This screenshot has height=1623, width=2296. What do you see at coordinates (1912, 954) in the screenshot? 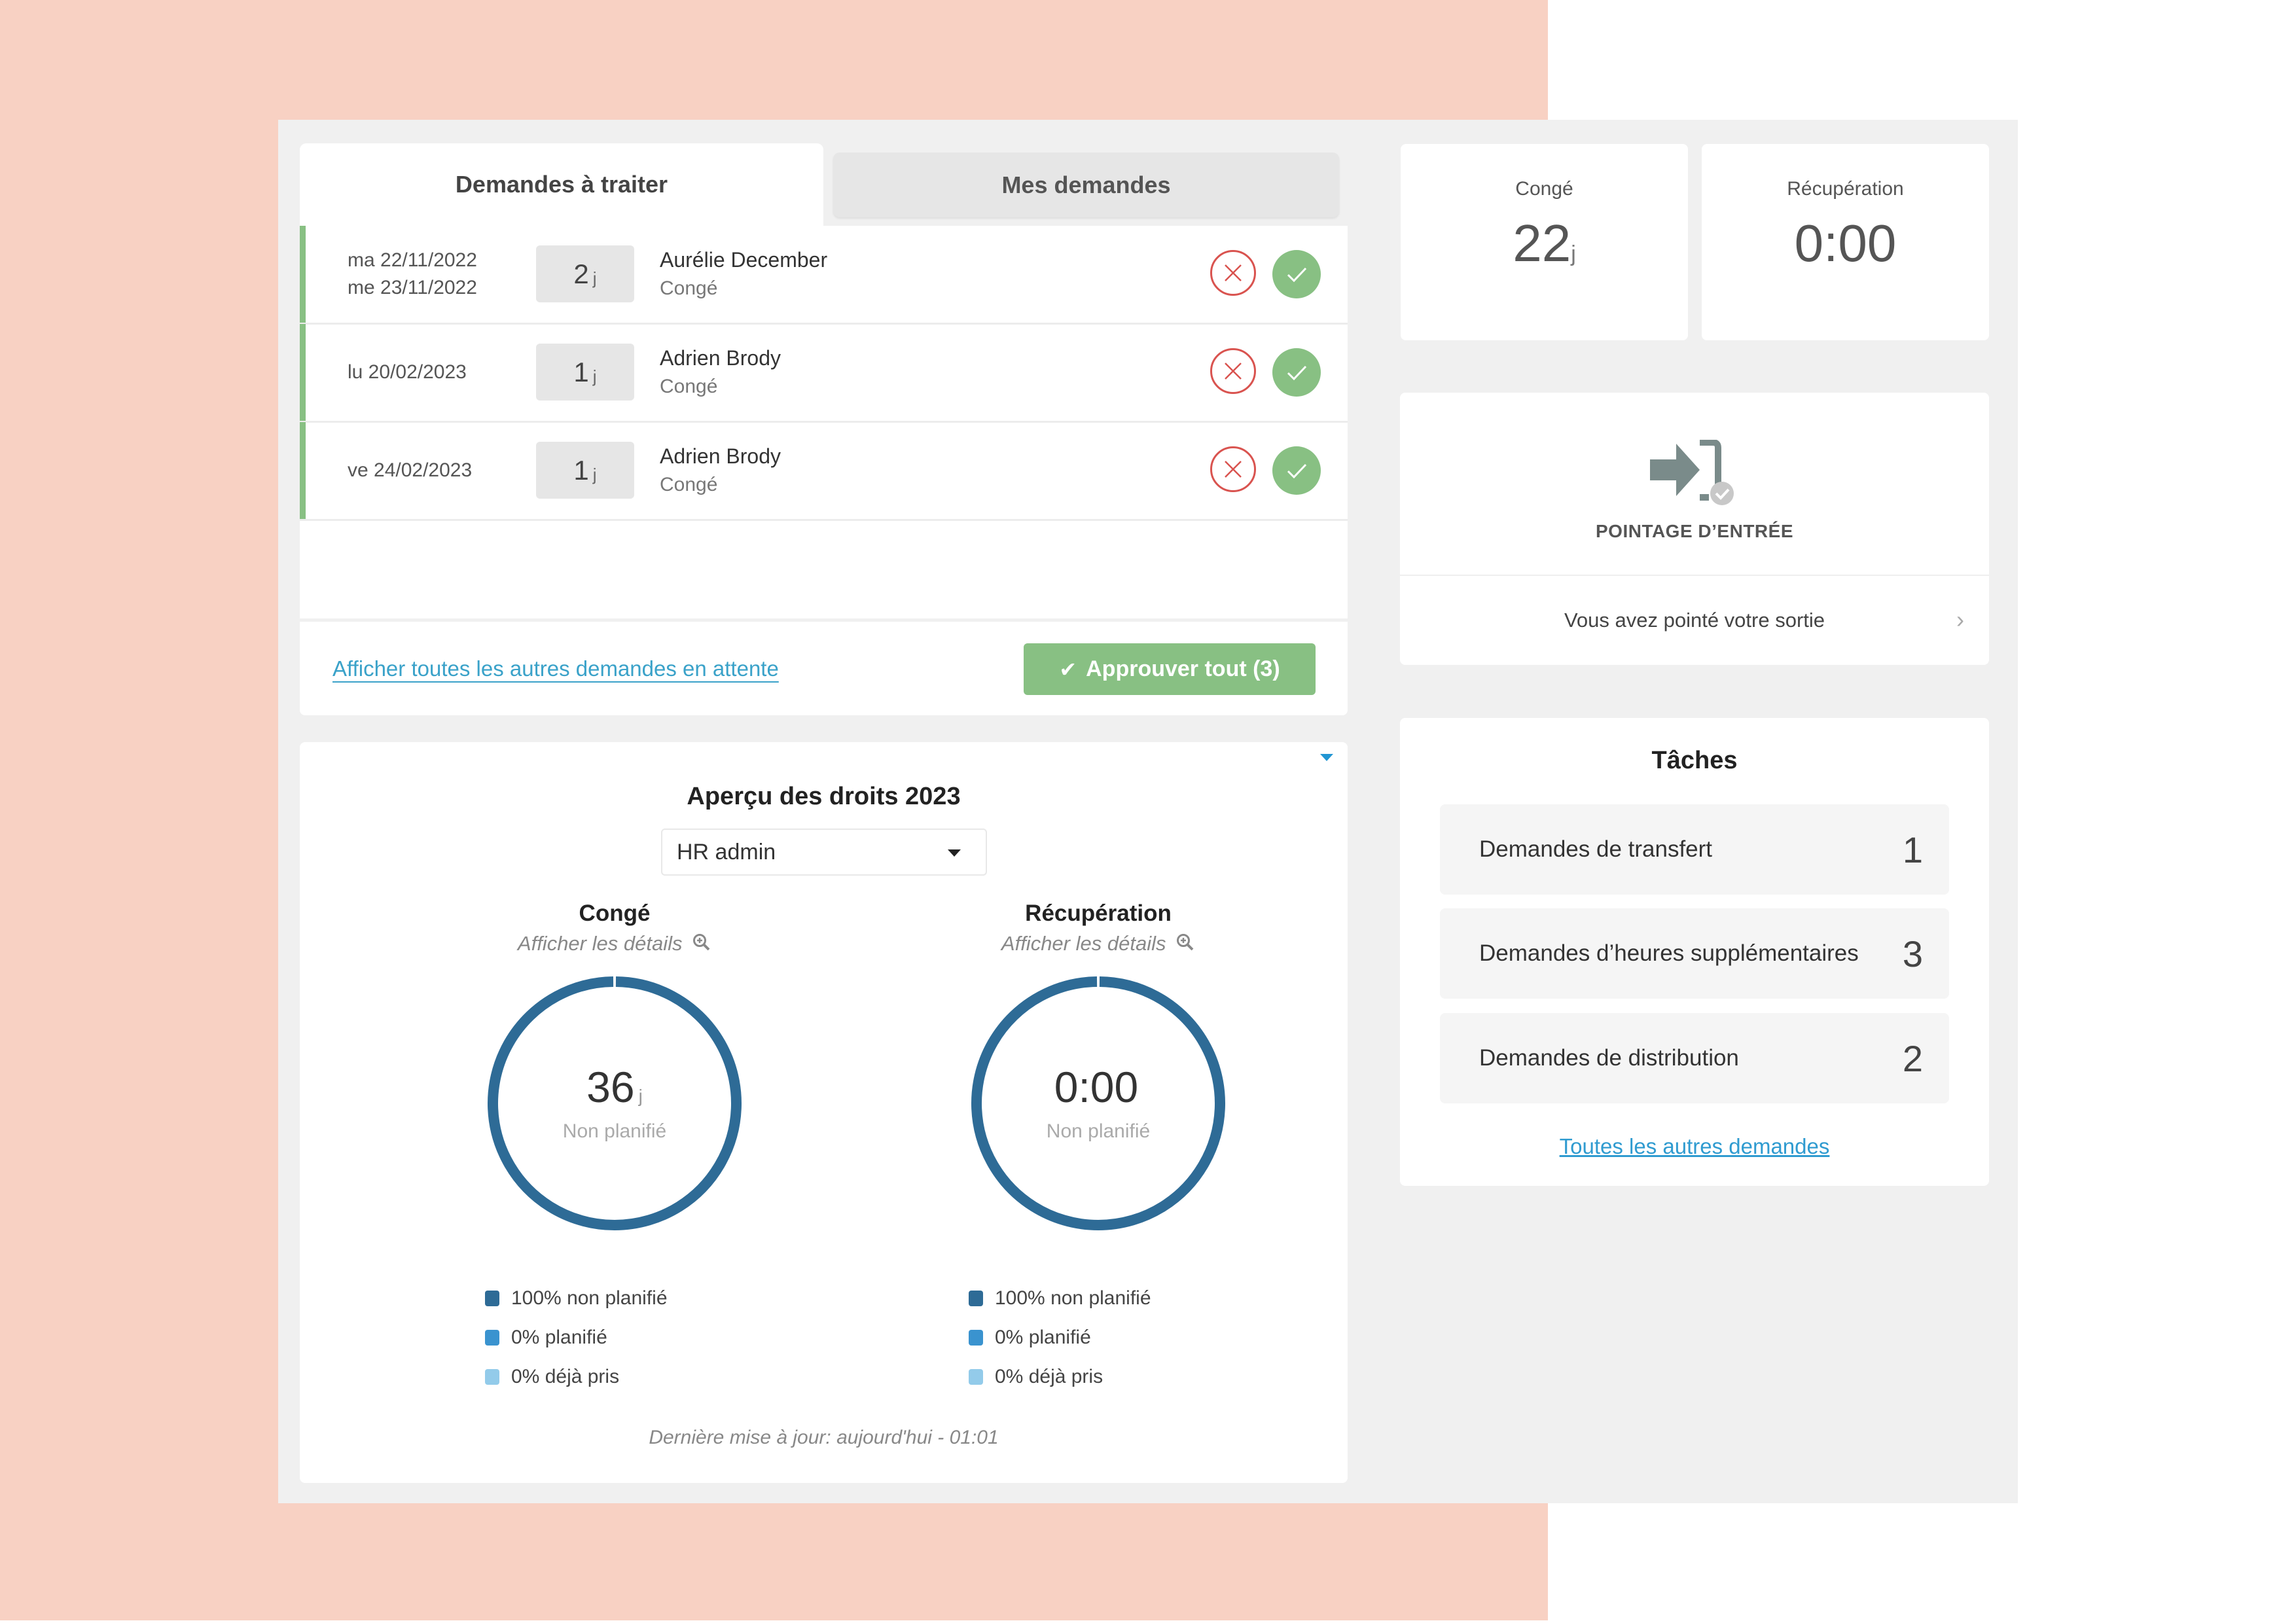
I see `task-count: 3` at bounding box center [1912, 954].